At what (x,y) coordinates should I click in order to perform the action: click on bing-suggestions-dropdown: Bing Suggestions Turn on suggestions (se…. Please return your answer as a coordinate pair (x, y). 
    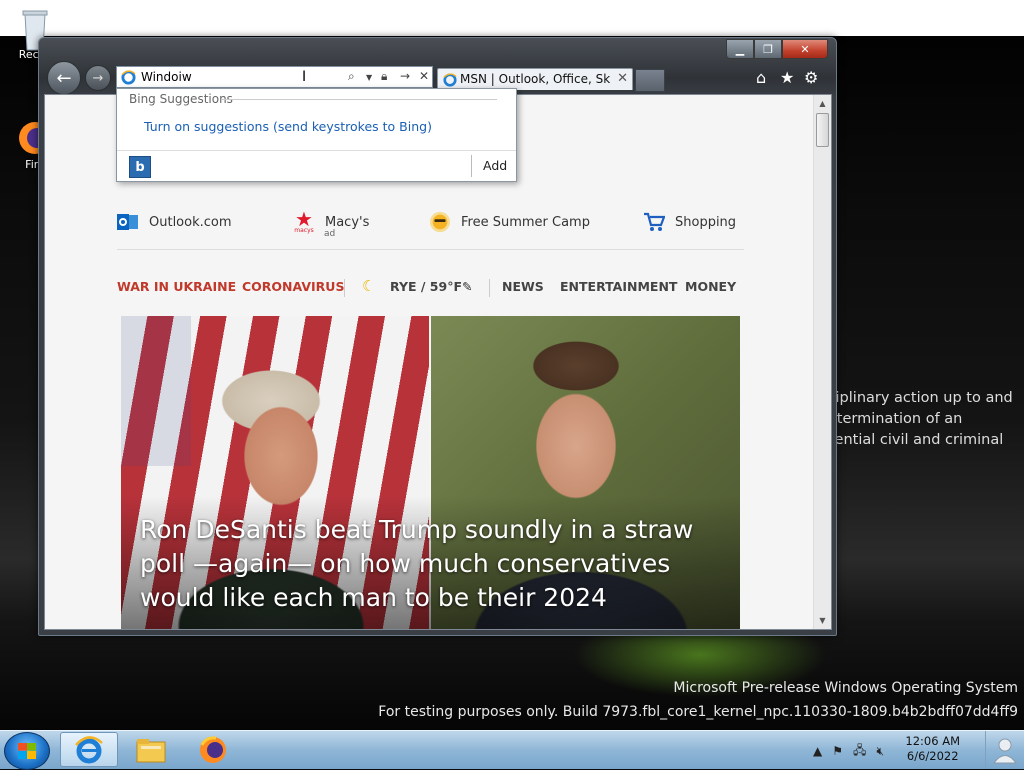
    Looking at the image, I should click on (316, 135).